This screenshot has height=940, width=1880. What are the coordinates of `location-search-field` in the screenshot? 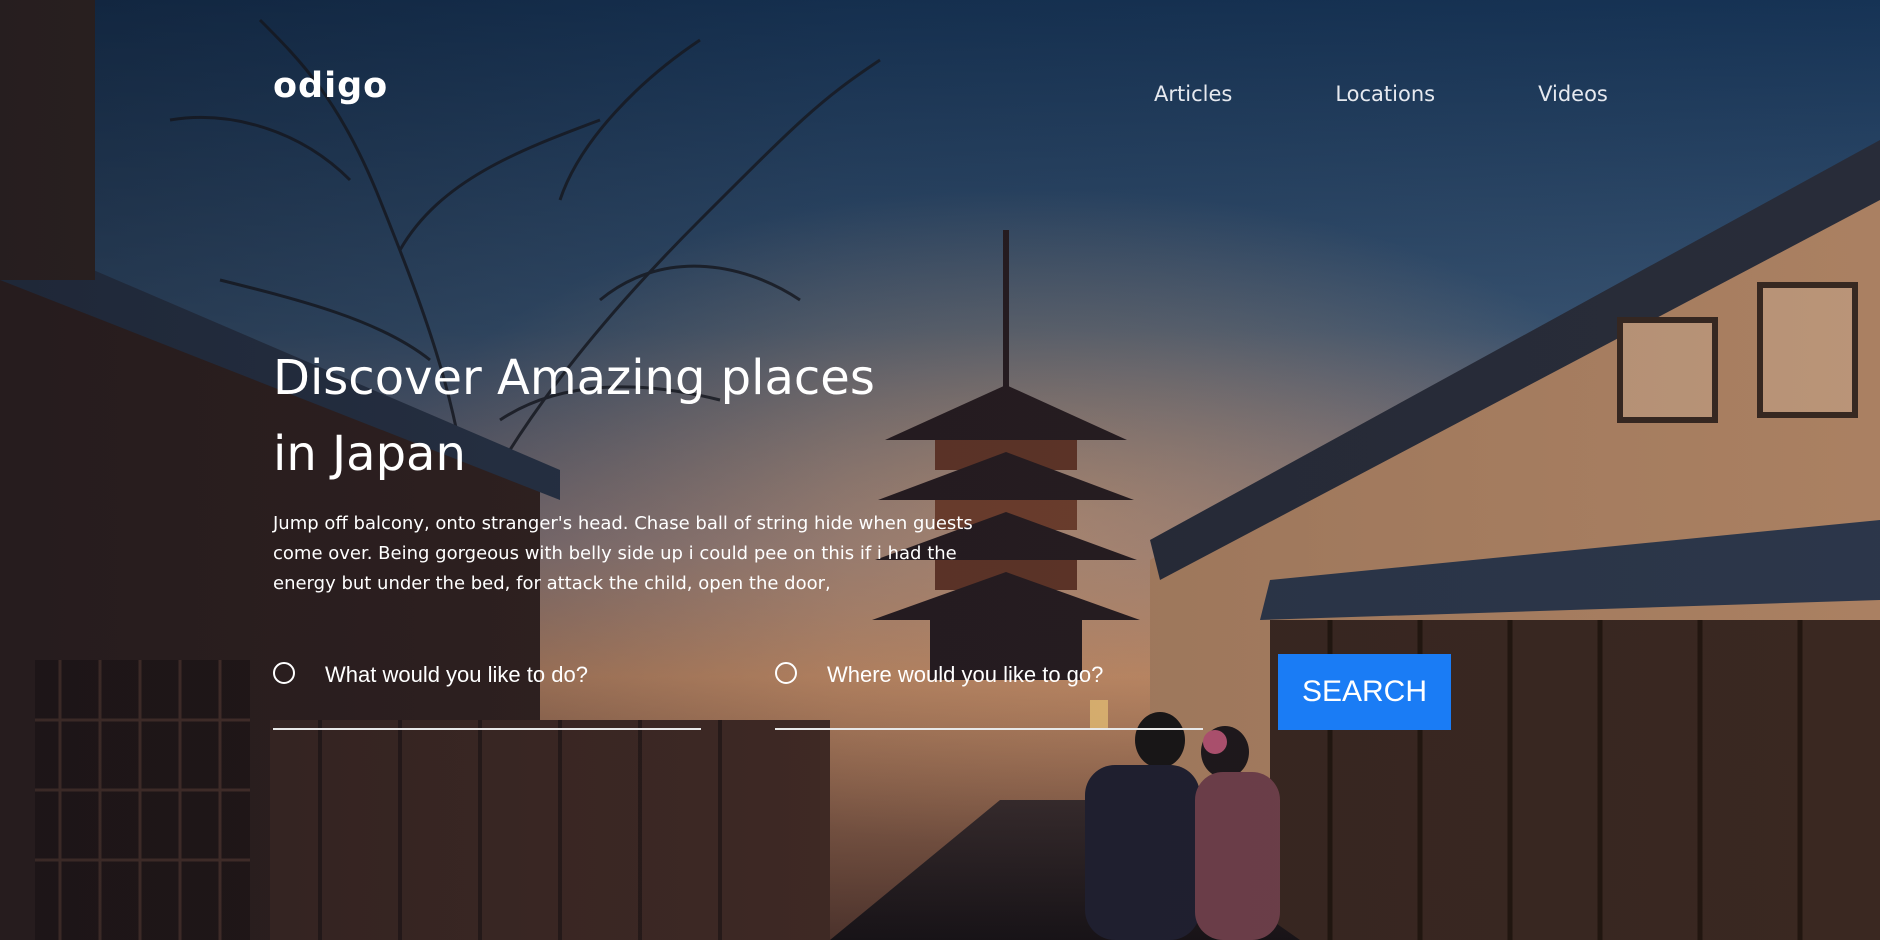 It's located at (989, 693).